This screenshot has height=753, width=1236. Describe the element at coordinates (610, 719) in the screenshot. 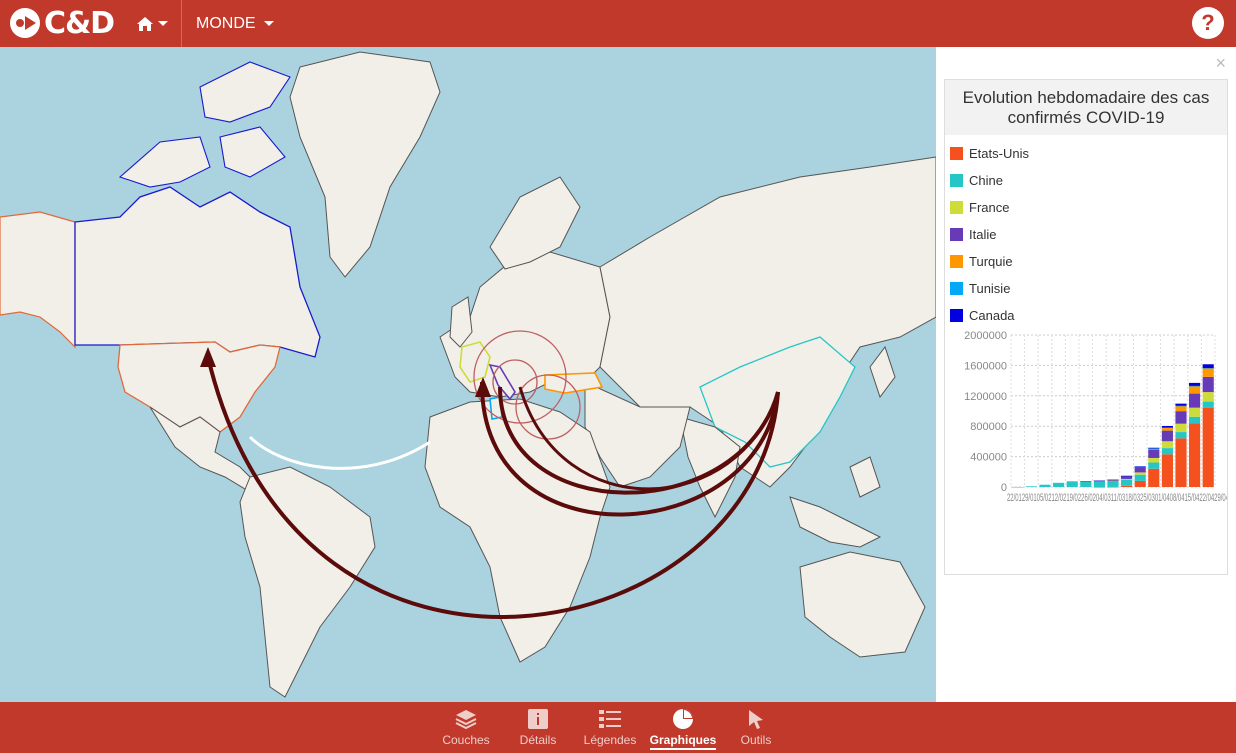

I see `list-icon` at that location.